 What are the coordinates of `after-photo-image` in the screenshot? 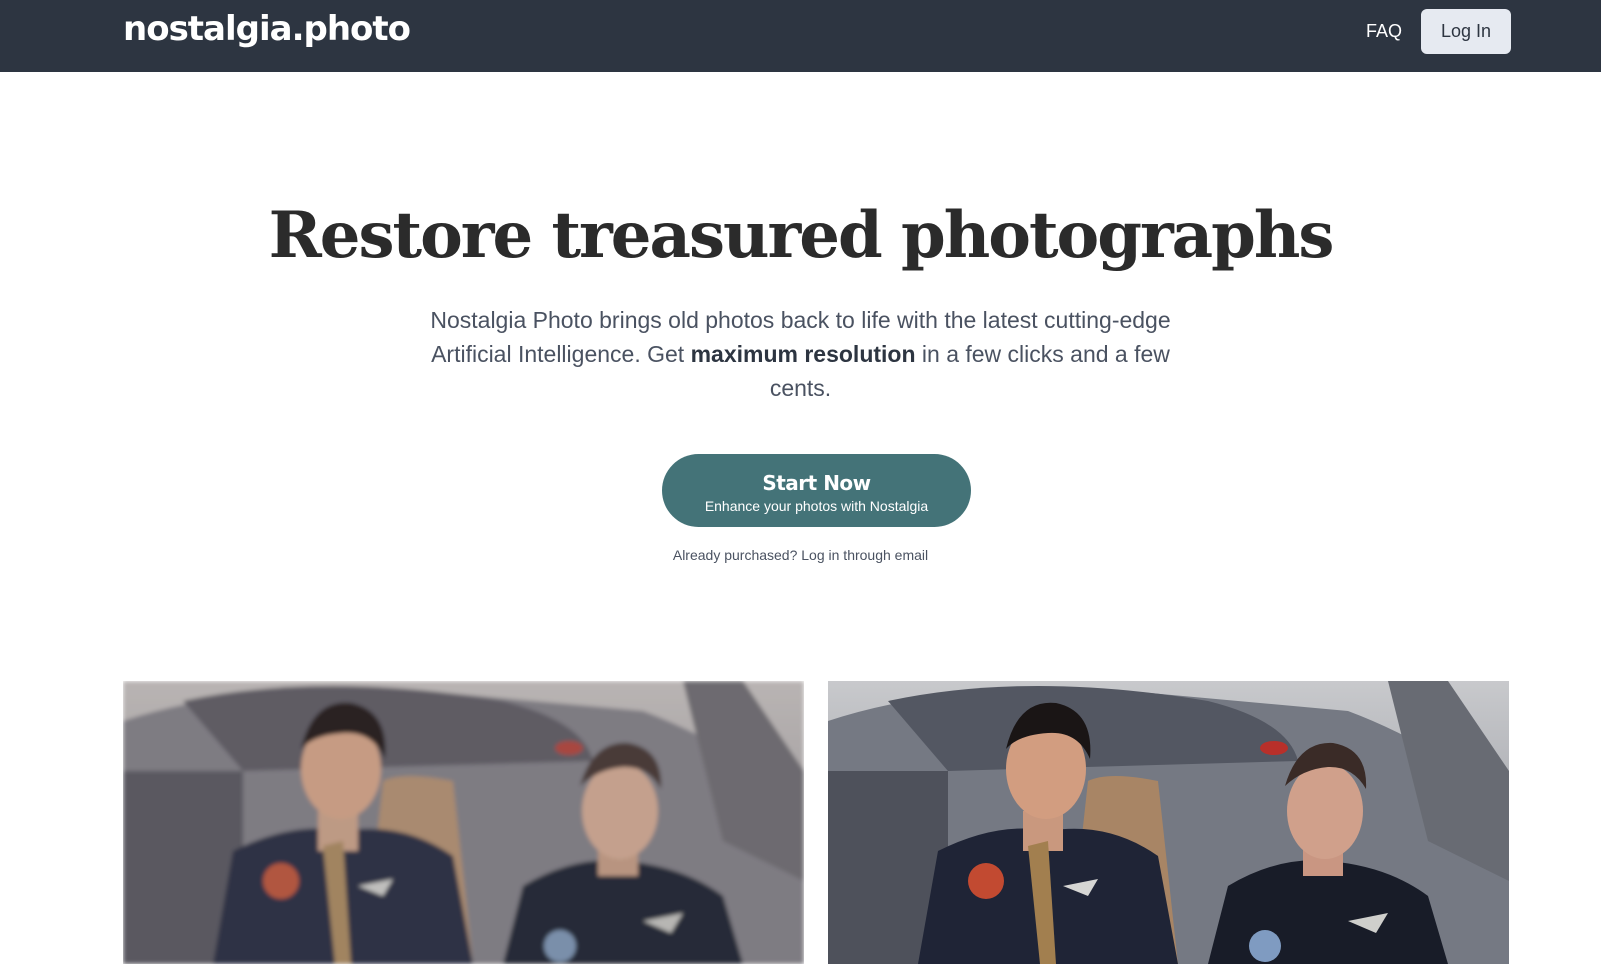 It's located at (1168, 822).